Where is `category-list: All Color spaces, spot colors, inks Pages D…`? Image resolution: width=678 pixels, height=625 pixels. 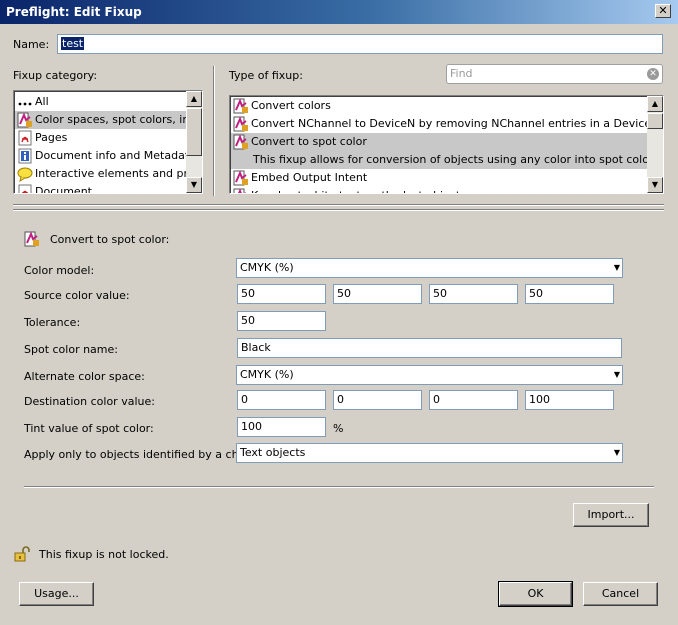
category-list: All Color spaces, spot colors, inks Pages D… is located at coordinates (108, 142).